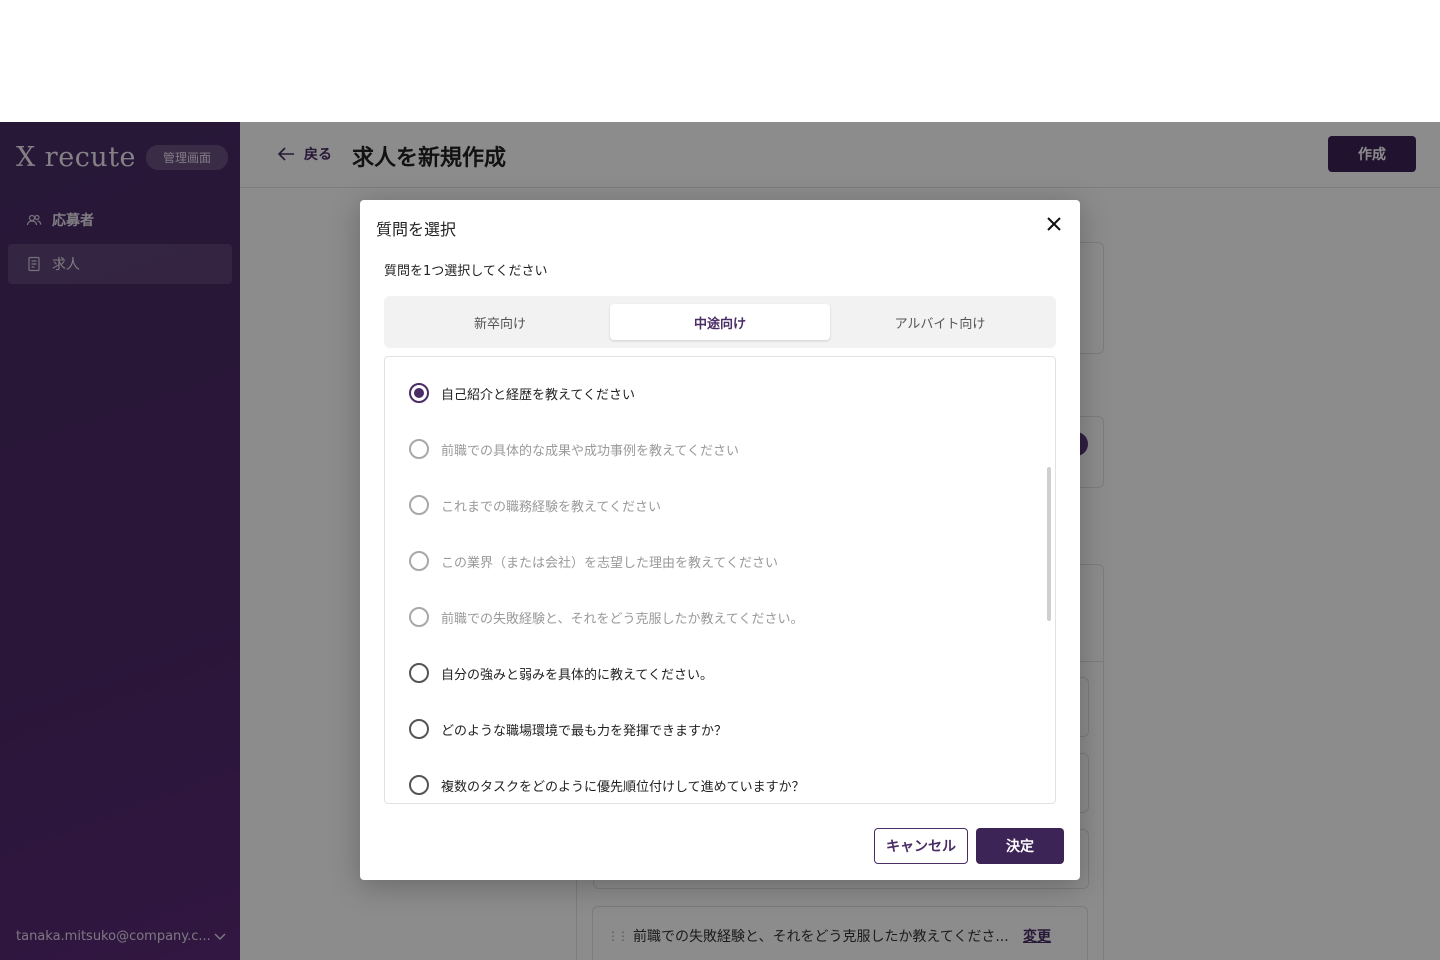 The height and width of the screenshot is (960, 1440). I want to click on option-label: 自分の強みと弱みを具体的に教えてください。, so click(577, 675).